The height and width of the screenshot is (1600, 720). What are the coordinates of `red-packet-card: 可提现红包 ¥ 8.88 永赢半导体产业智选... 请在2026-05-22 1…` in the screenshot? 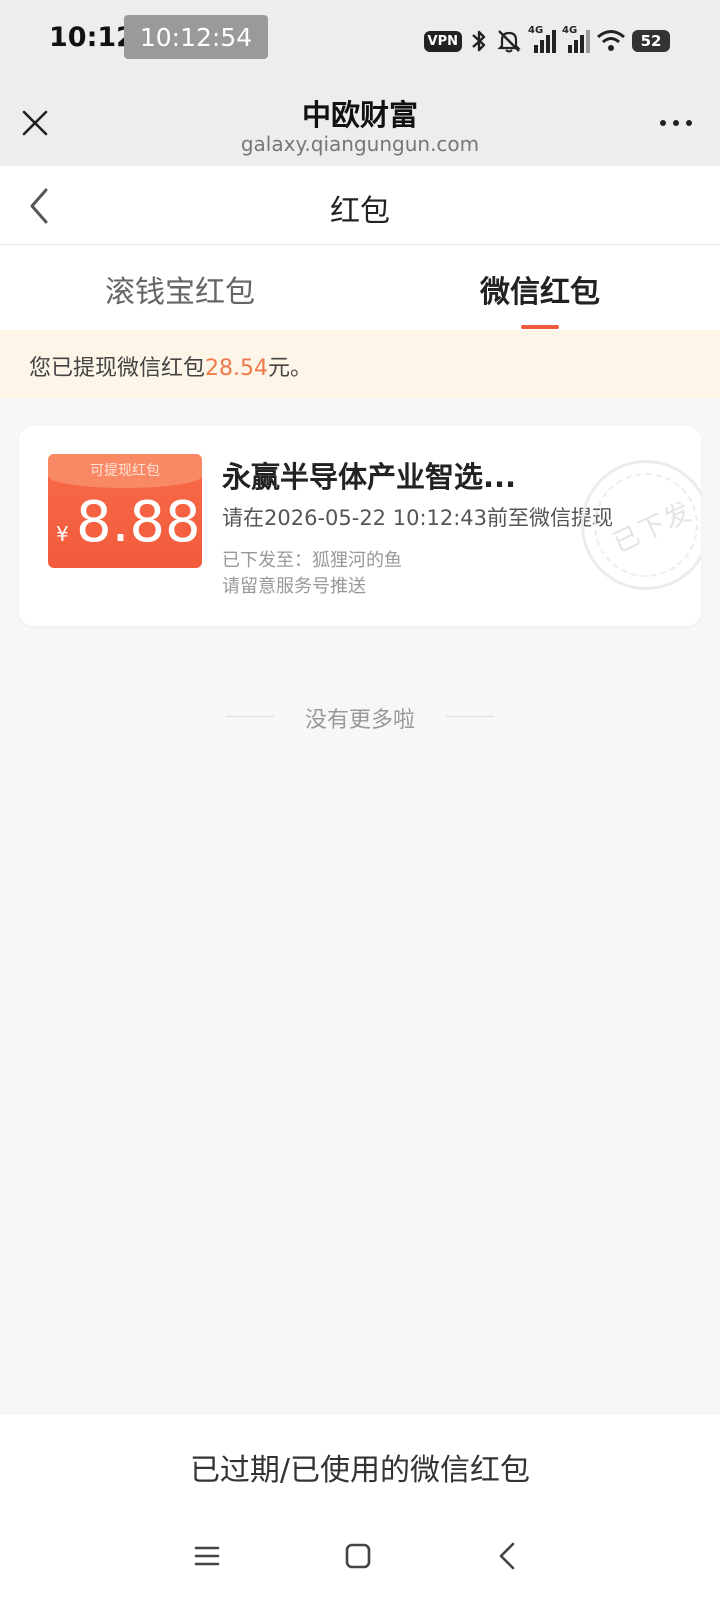 It's located at (360, 526).